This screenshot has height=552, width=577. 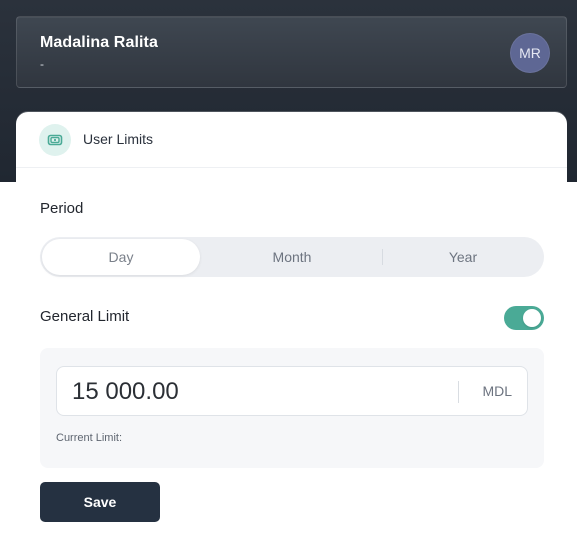 What do you see at coordinates (118, 139) in the screenshot?
I see `panel-title: User Limits` at bounding box center [118, 139].